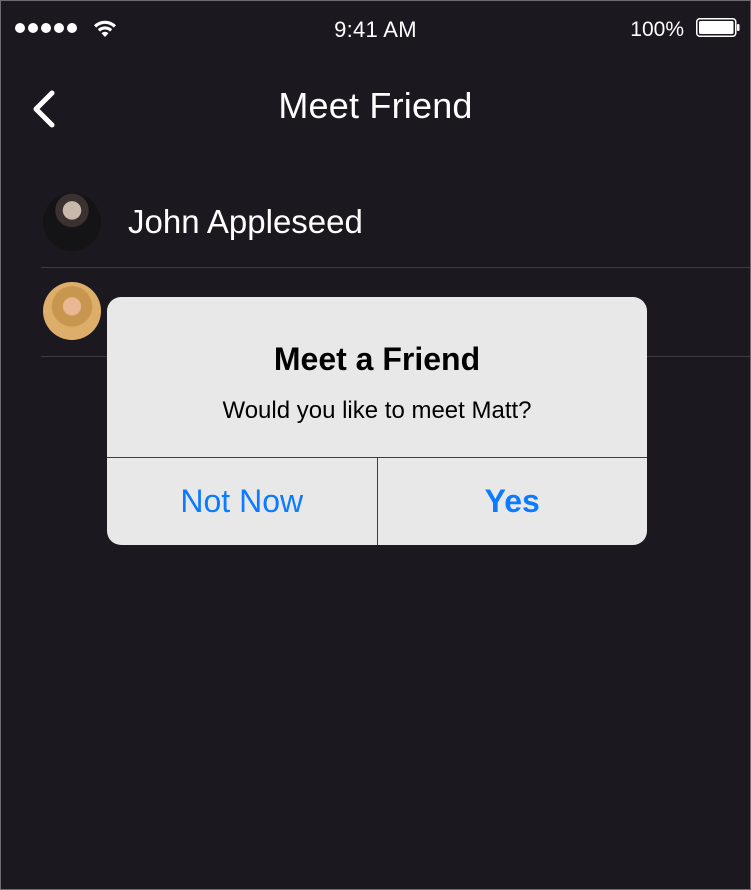 This screenshot has width=751, height=890. I want to click on navigation-bar: Meet Friend, so click(375, 107).